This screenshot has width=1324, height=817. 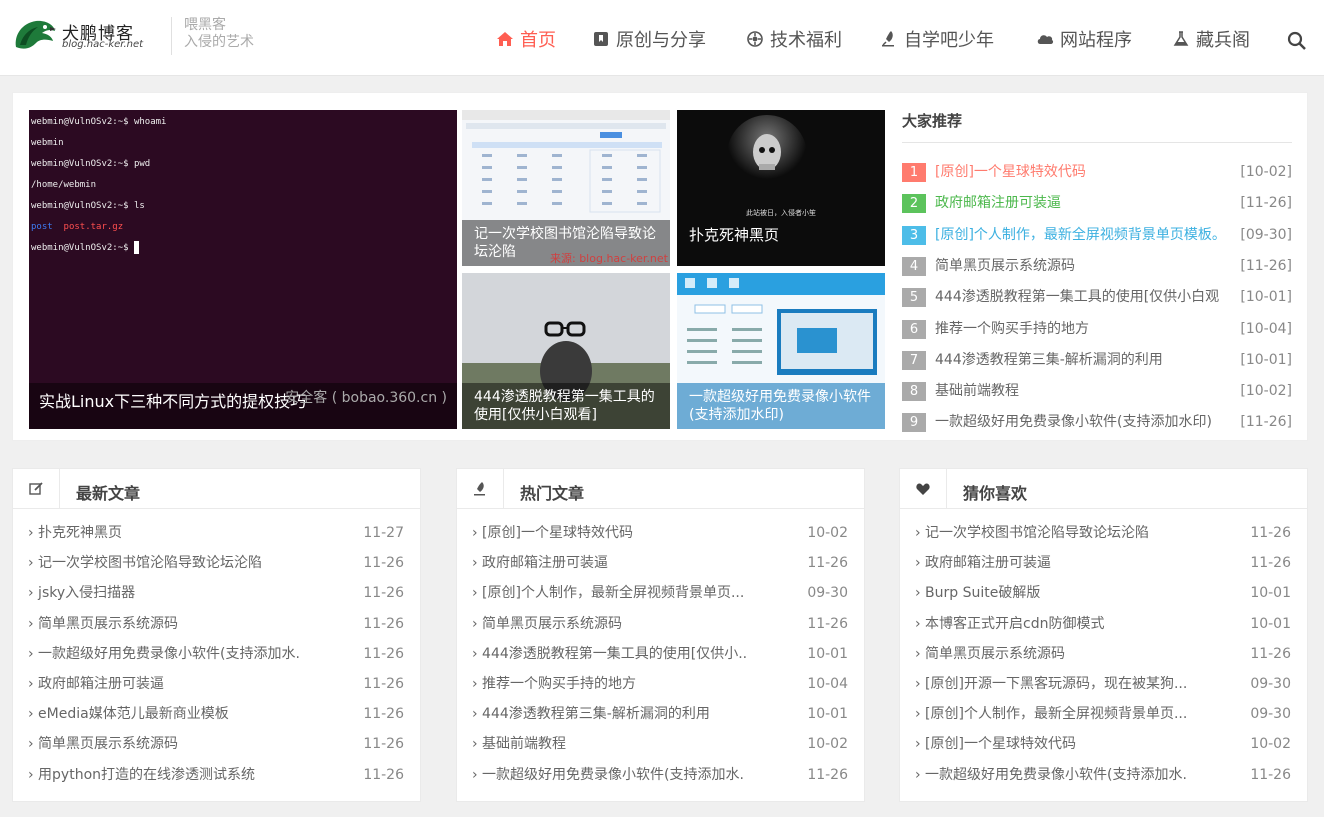 What do you see at coordinates (1085, 235) in the screenshot?
I see `recommend-item-title: [原创]个人制作，最新全屏视频背景单页模板。` at bounding box center [1085, 235].